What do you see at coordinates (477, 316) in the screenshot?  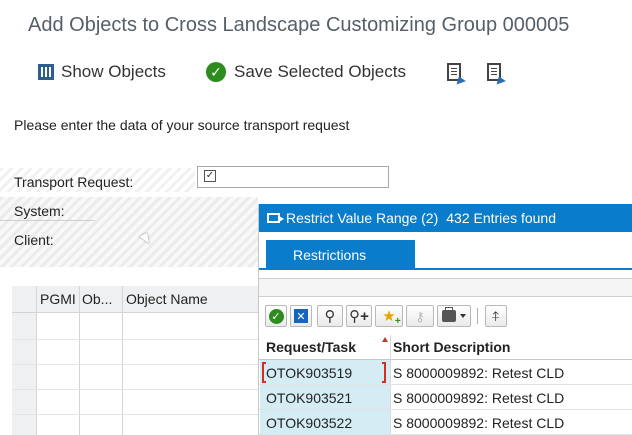 I see `toolbar-separator` at bounding box center [477, 316].